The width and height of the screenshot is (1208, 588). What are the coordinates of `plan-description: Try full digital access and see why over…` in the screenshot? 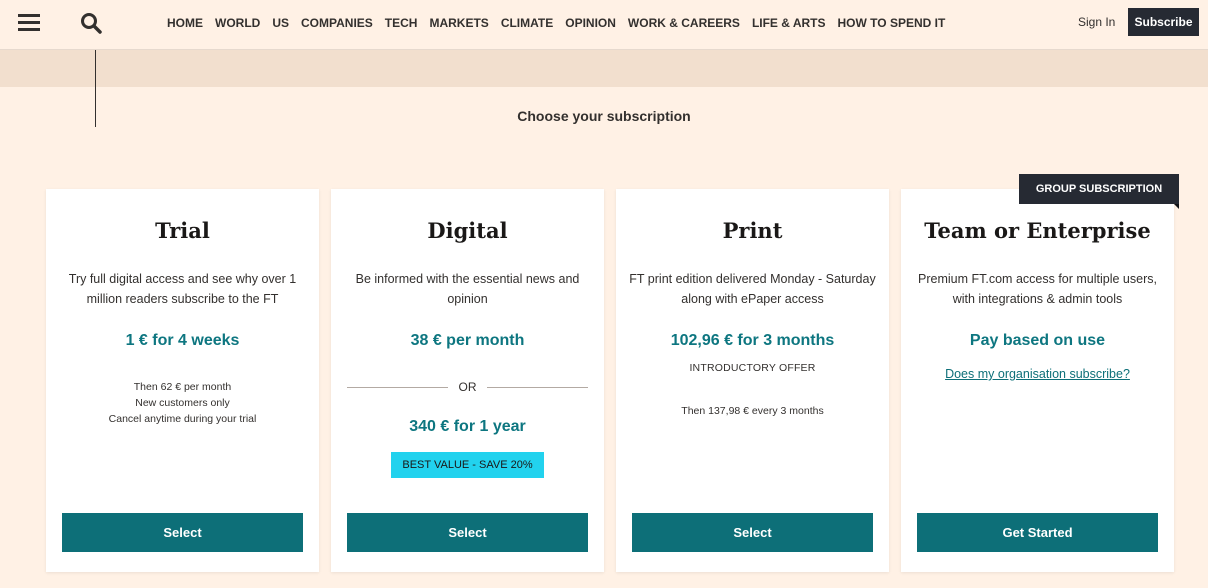 It's located at (182, 289).